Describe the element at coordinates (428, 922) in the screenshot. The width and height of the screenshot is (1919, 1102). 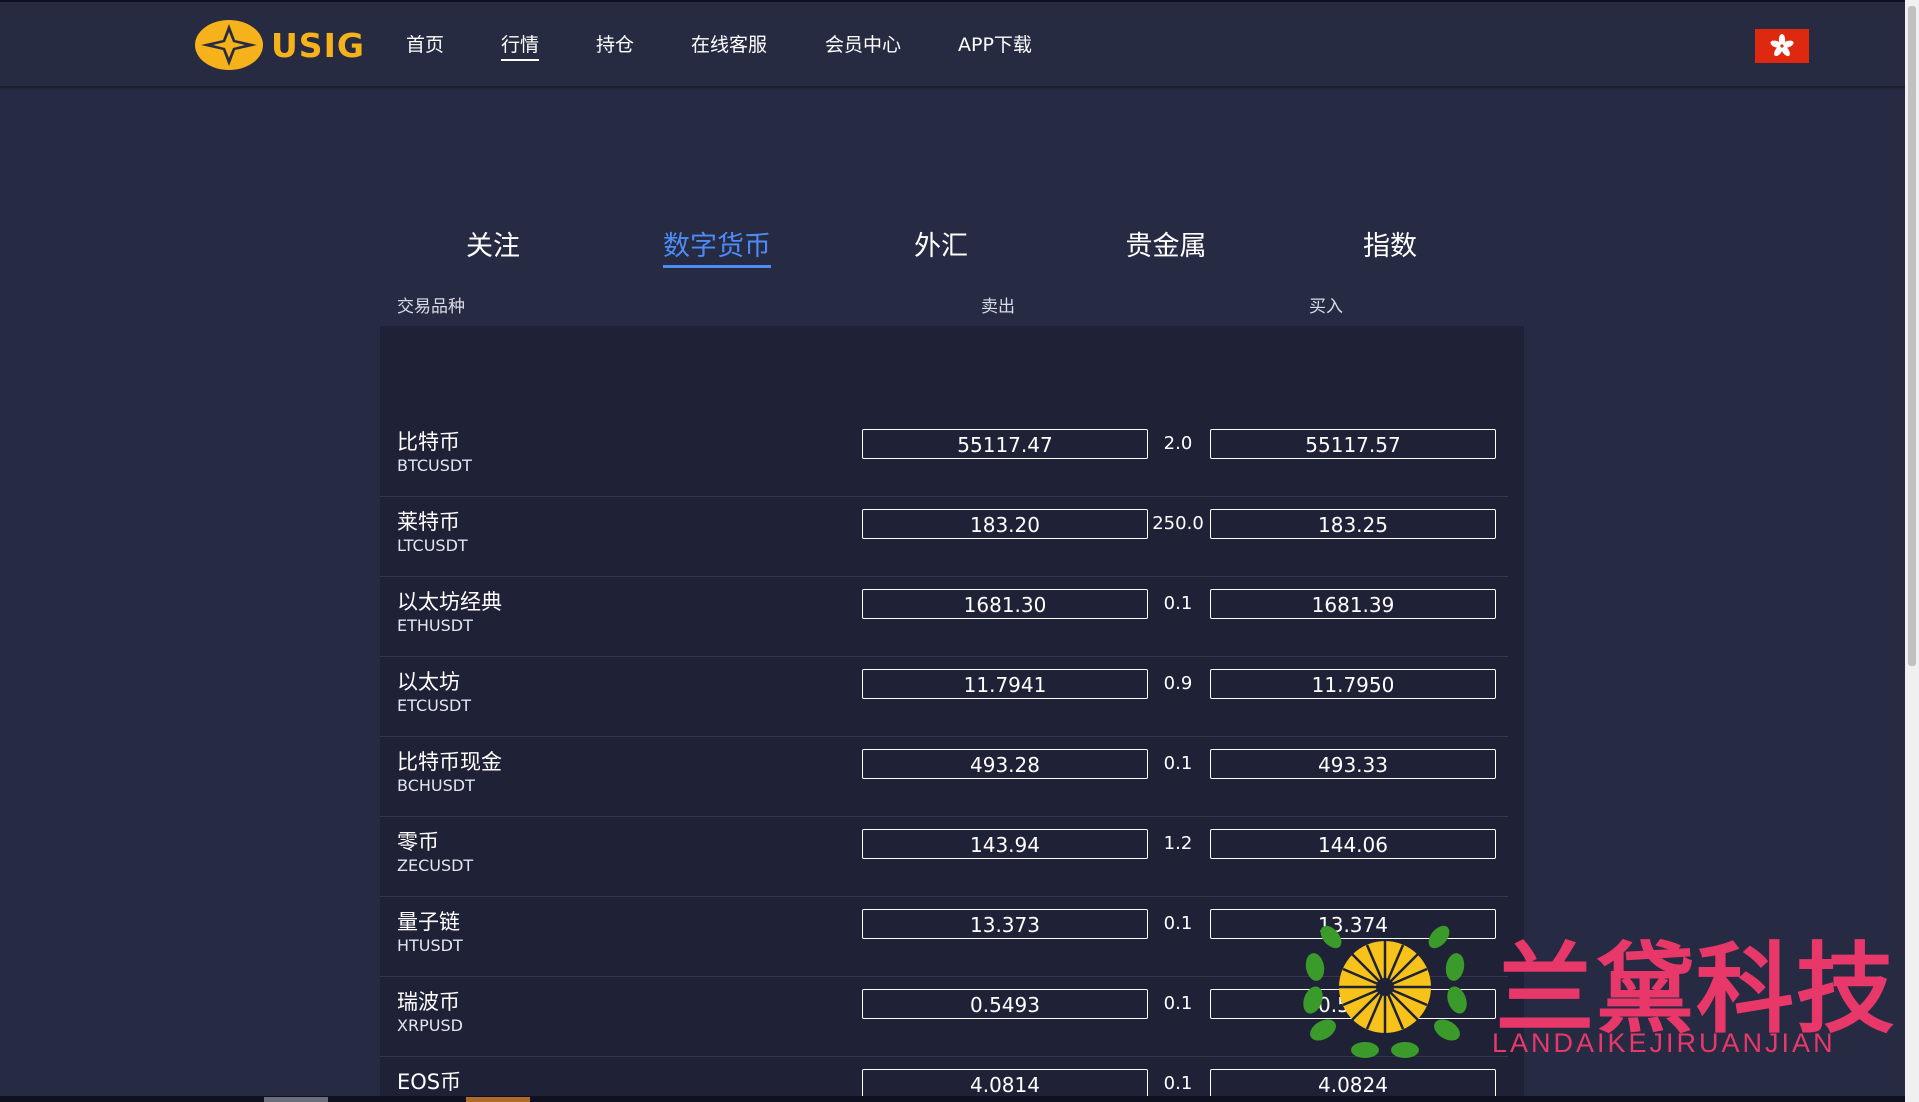
I see `symbol-name: 量子链` at that location.